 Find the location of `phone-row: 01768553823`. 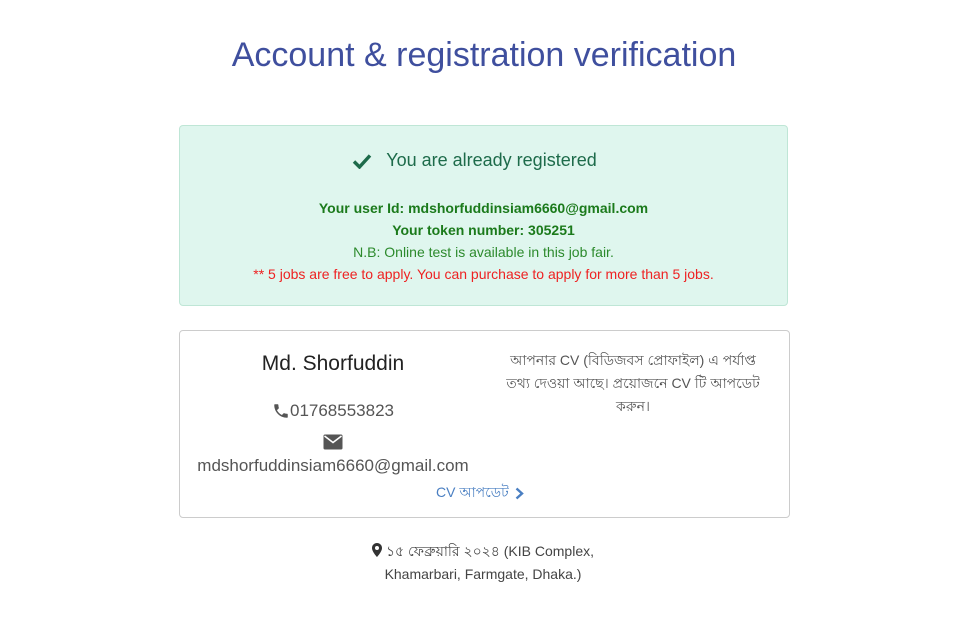

phone-row: 01768553823 is located at coordinates (333, 411).